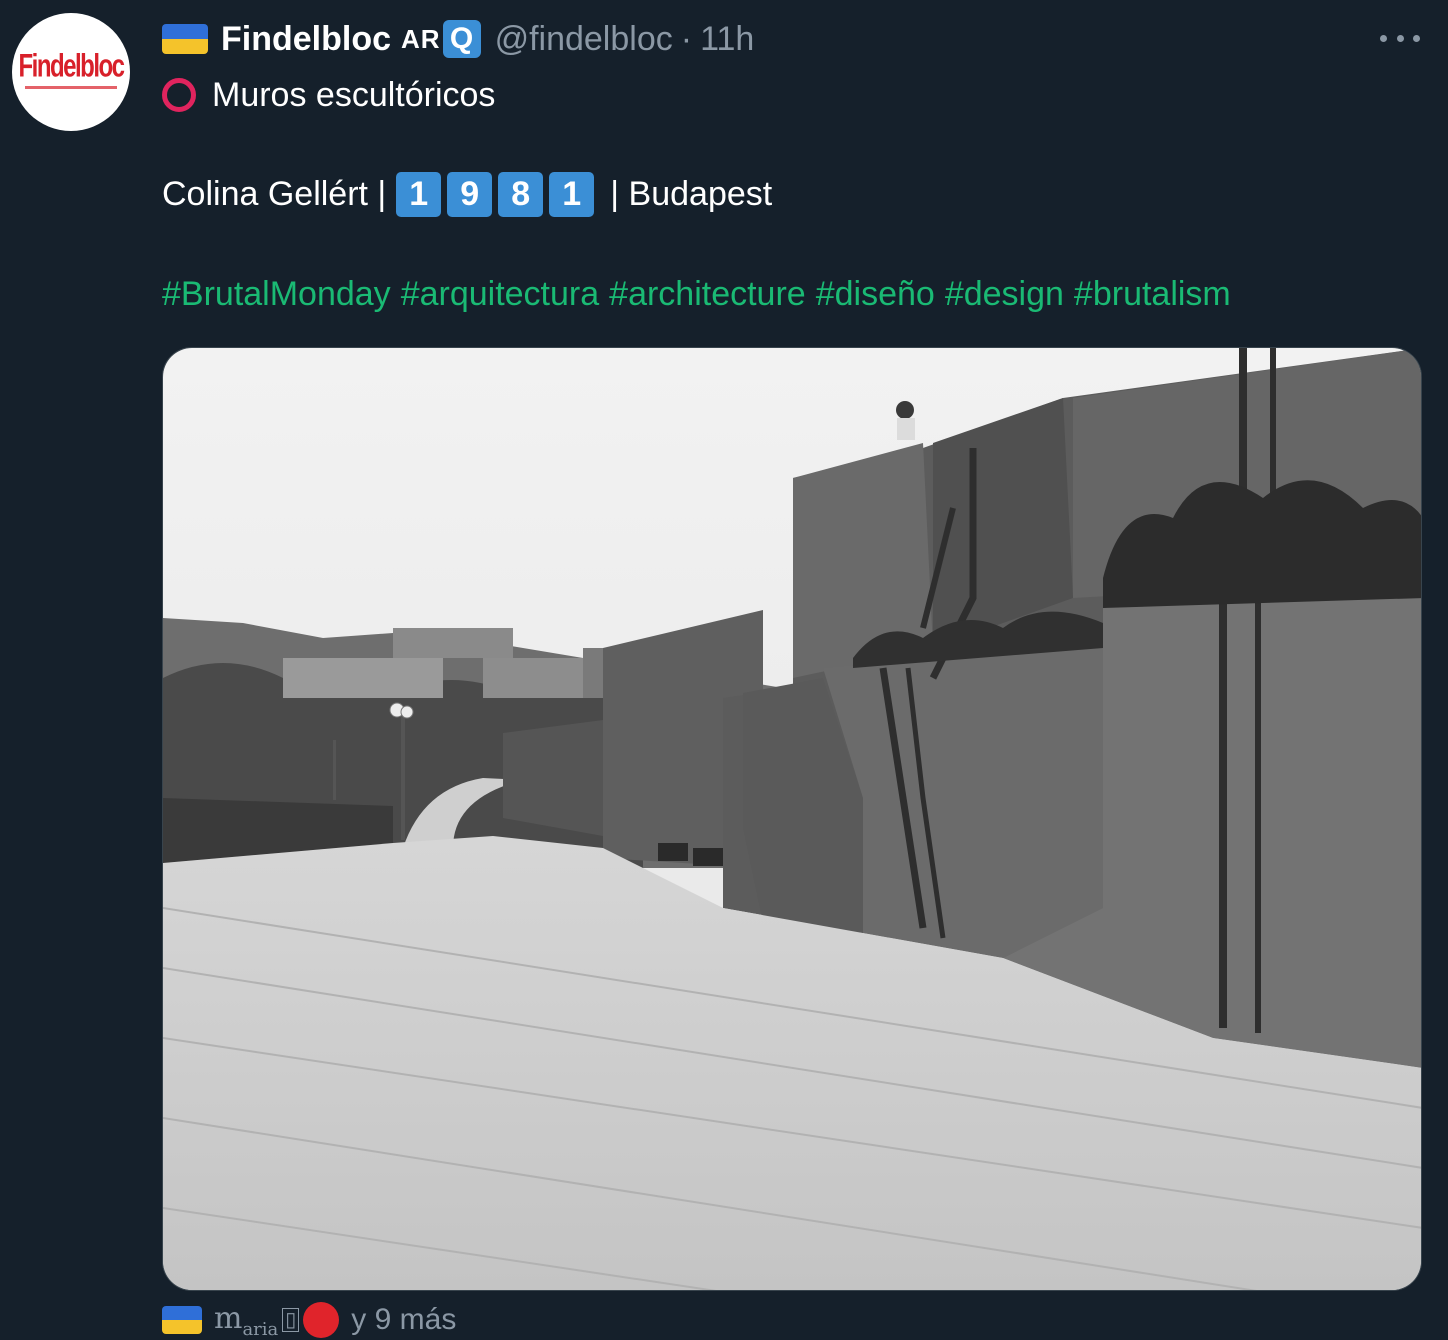 The image size is (1448, 1340). Describe the element at coordinates (521, 194) in the screenshot. I see `keycap-digit-icon: 8` at that location.